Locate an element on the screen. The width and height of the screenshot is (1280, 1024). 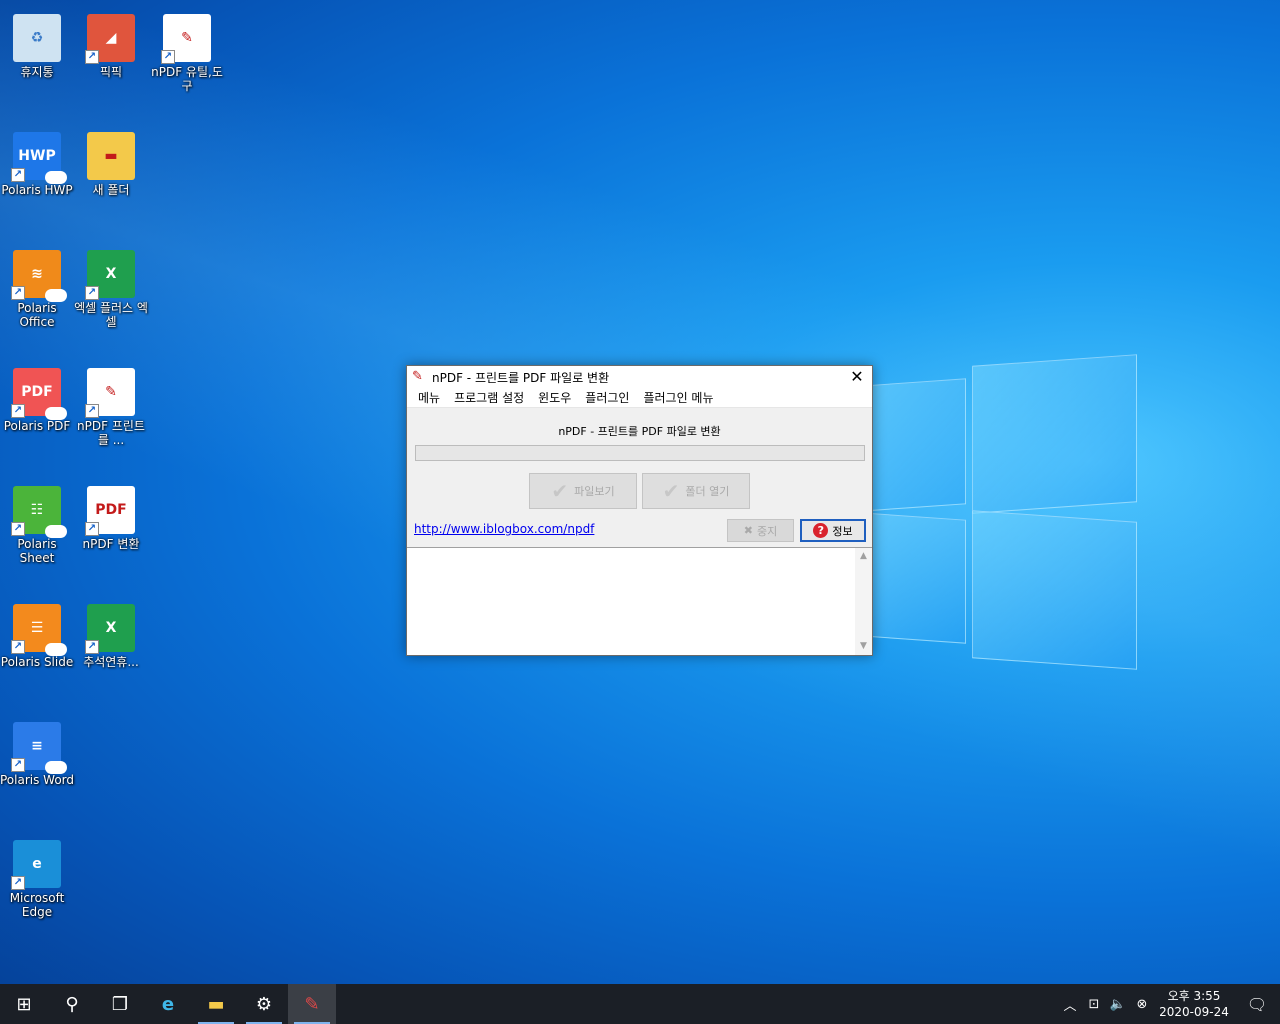
desktop-icon: e ↗ Microsoft Edge is located at coordinates (37, 876).